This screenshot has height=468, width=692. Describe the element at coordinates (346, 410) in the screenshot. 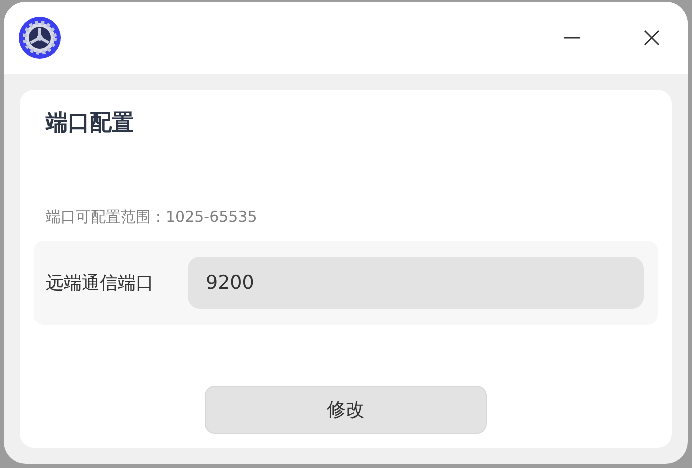

I see `modify-button: 修改` at that location.